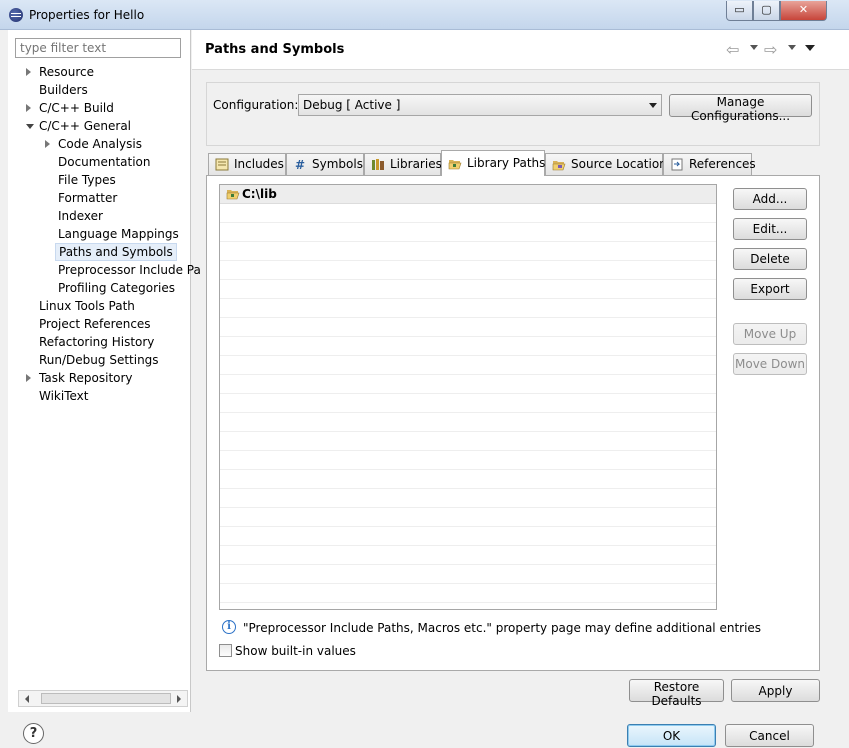 The image size is (849, 748). Describe the element at coordinates (116, 252) in the screenshot. I see `tree-item-paths-and-symbols: Paths and Symbols` at that location.